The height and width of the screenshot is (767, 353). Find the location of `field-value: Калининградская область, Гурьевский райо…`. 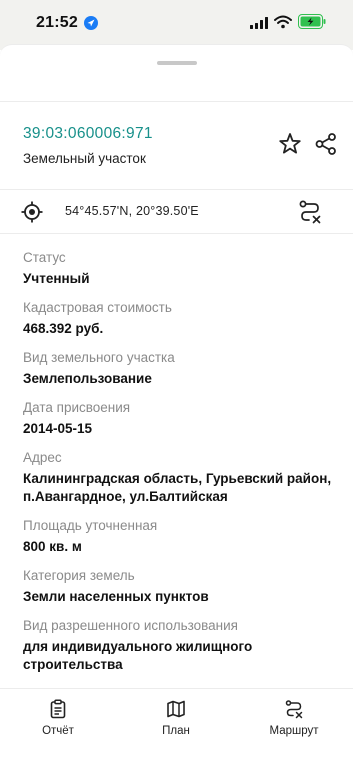

field-value: Калининградская область, Гурьевский райо… is located at coordinates (177, 487).